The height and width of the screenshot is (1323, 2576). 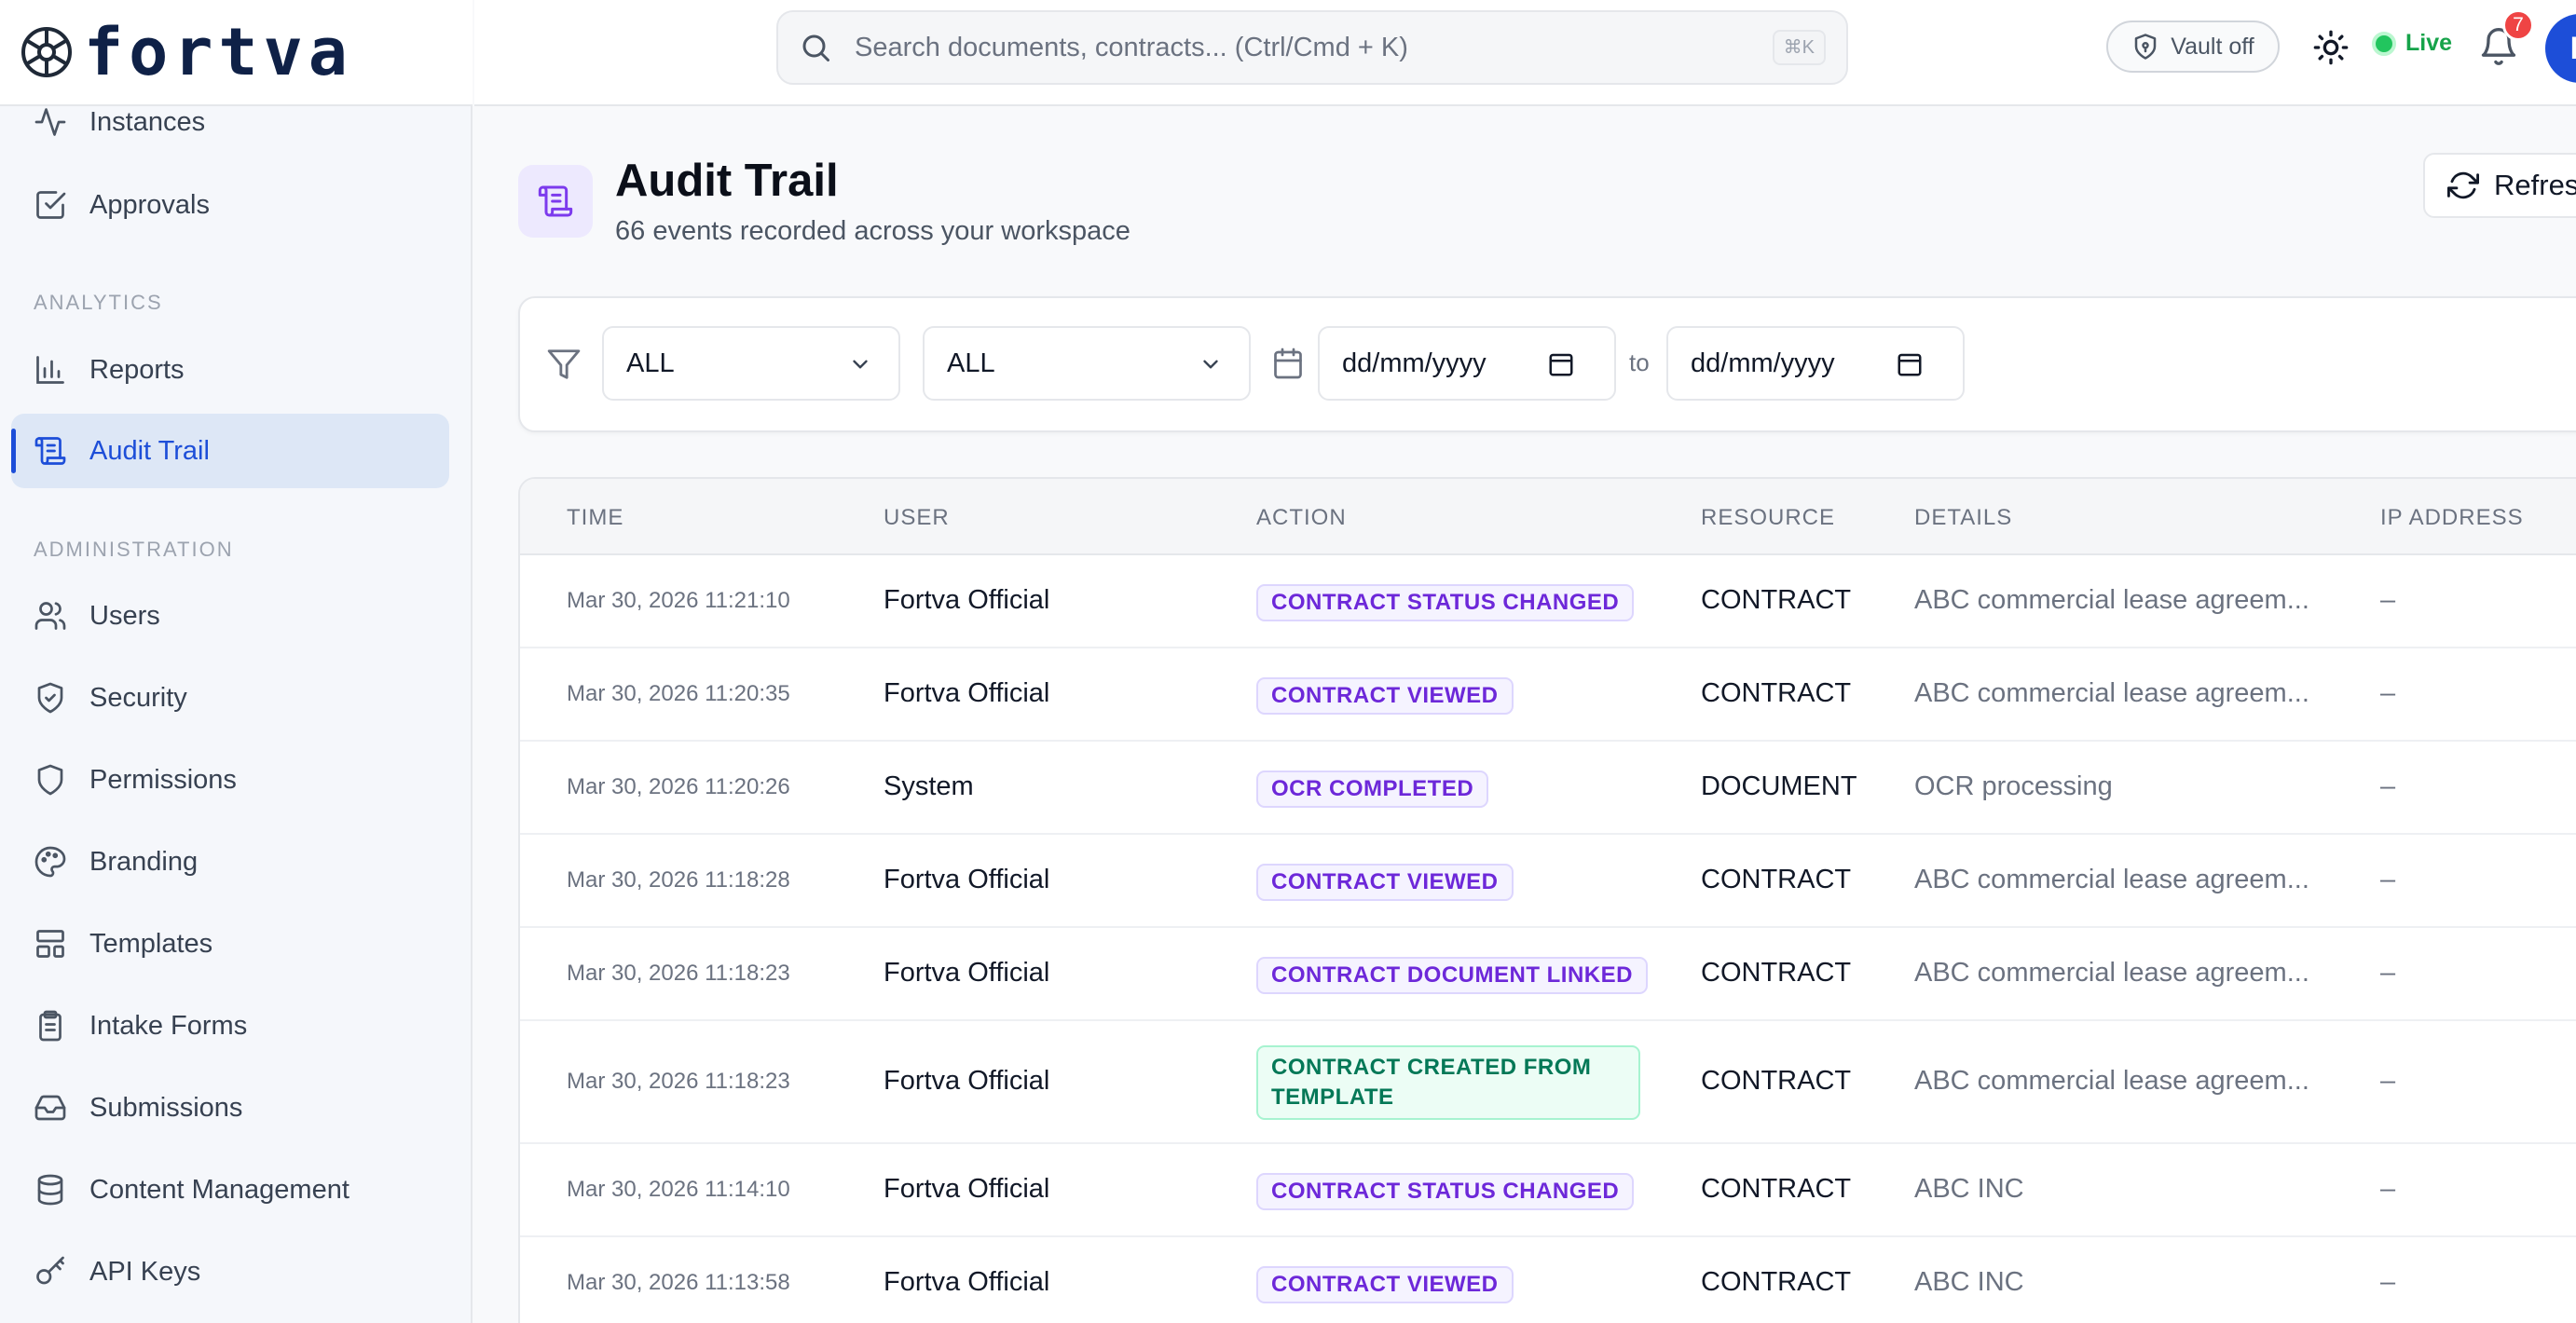 I want to click on page-title: Audit Trail, so click(x=727, y=181).